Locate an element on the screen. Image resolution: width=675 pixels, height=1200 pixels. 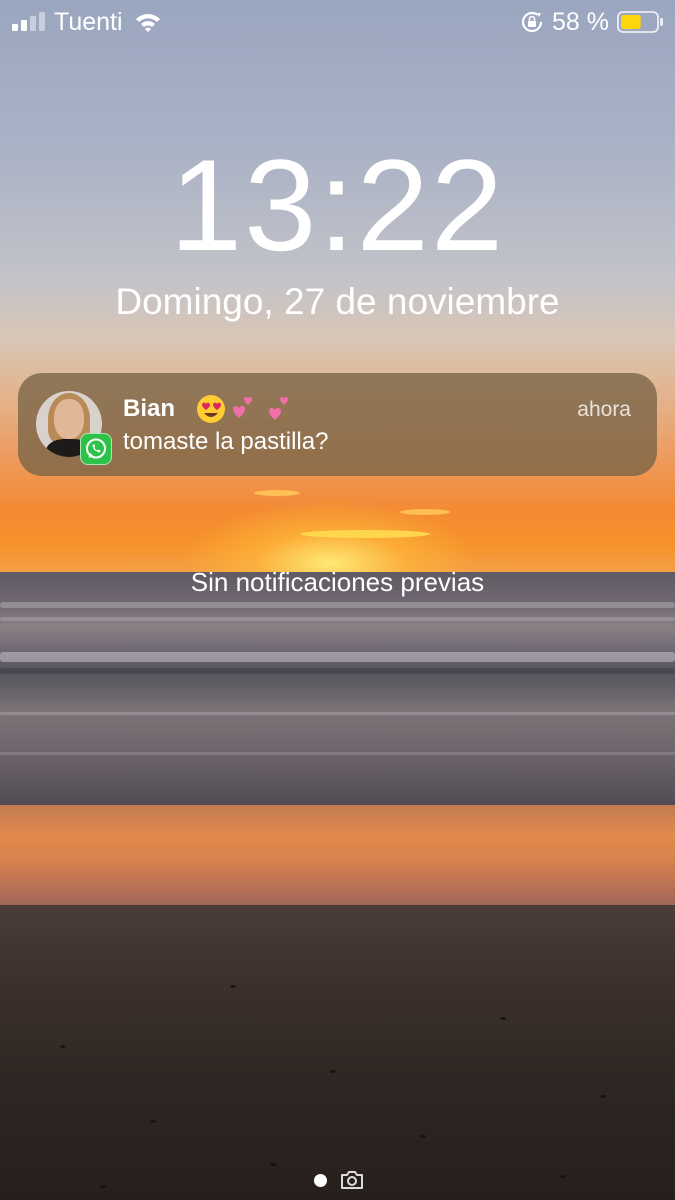
heart-eyes-and-hearts-emoji is located at coordinates (242, 409).